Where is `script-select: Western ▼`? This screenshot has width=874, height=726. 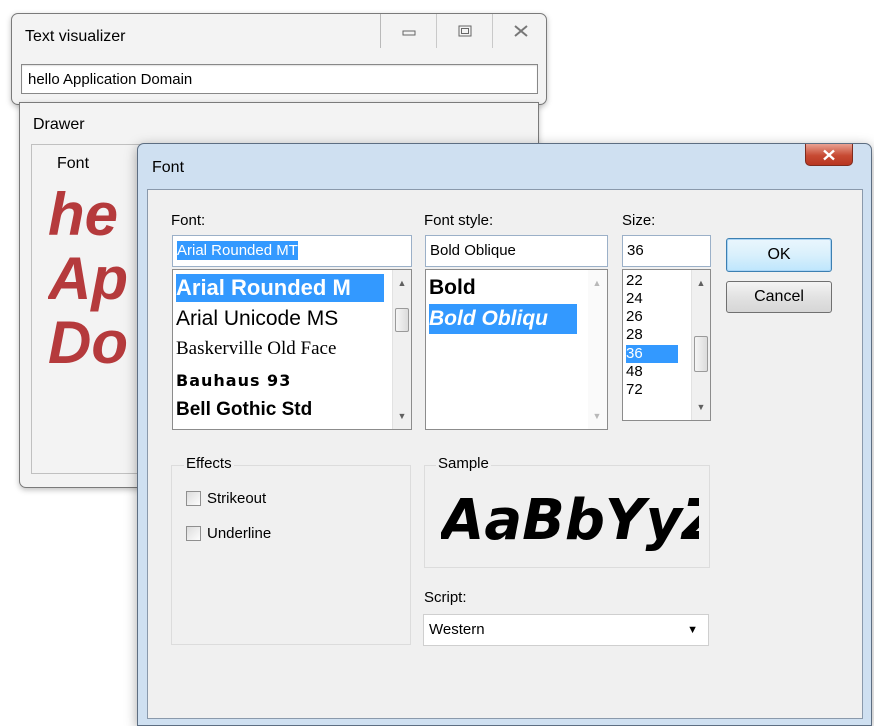 script-select: Western ▼ is located at coordinates (566, 630).